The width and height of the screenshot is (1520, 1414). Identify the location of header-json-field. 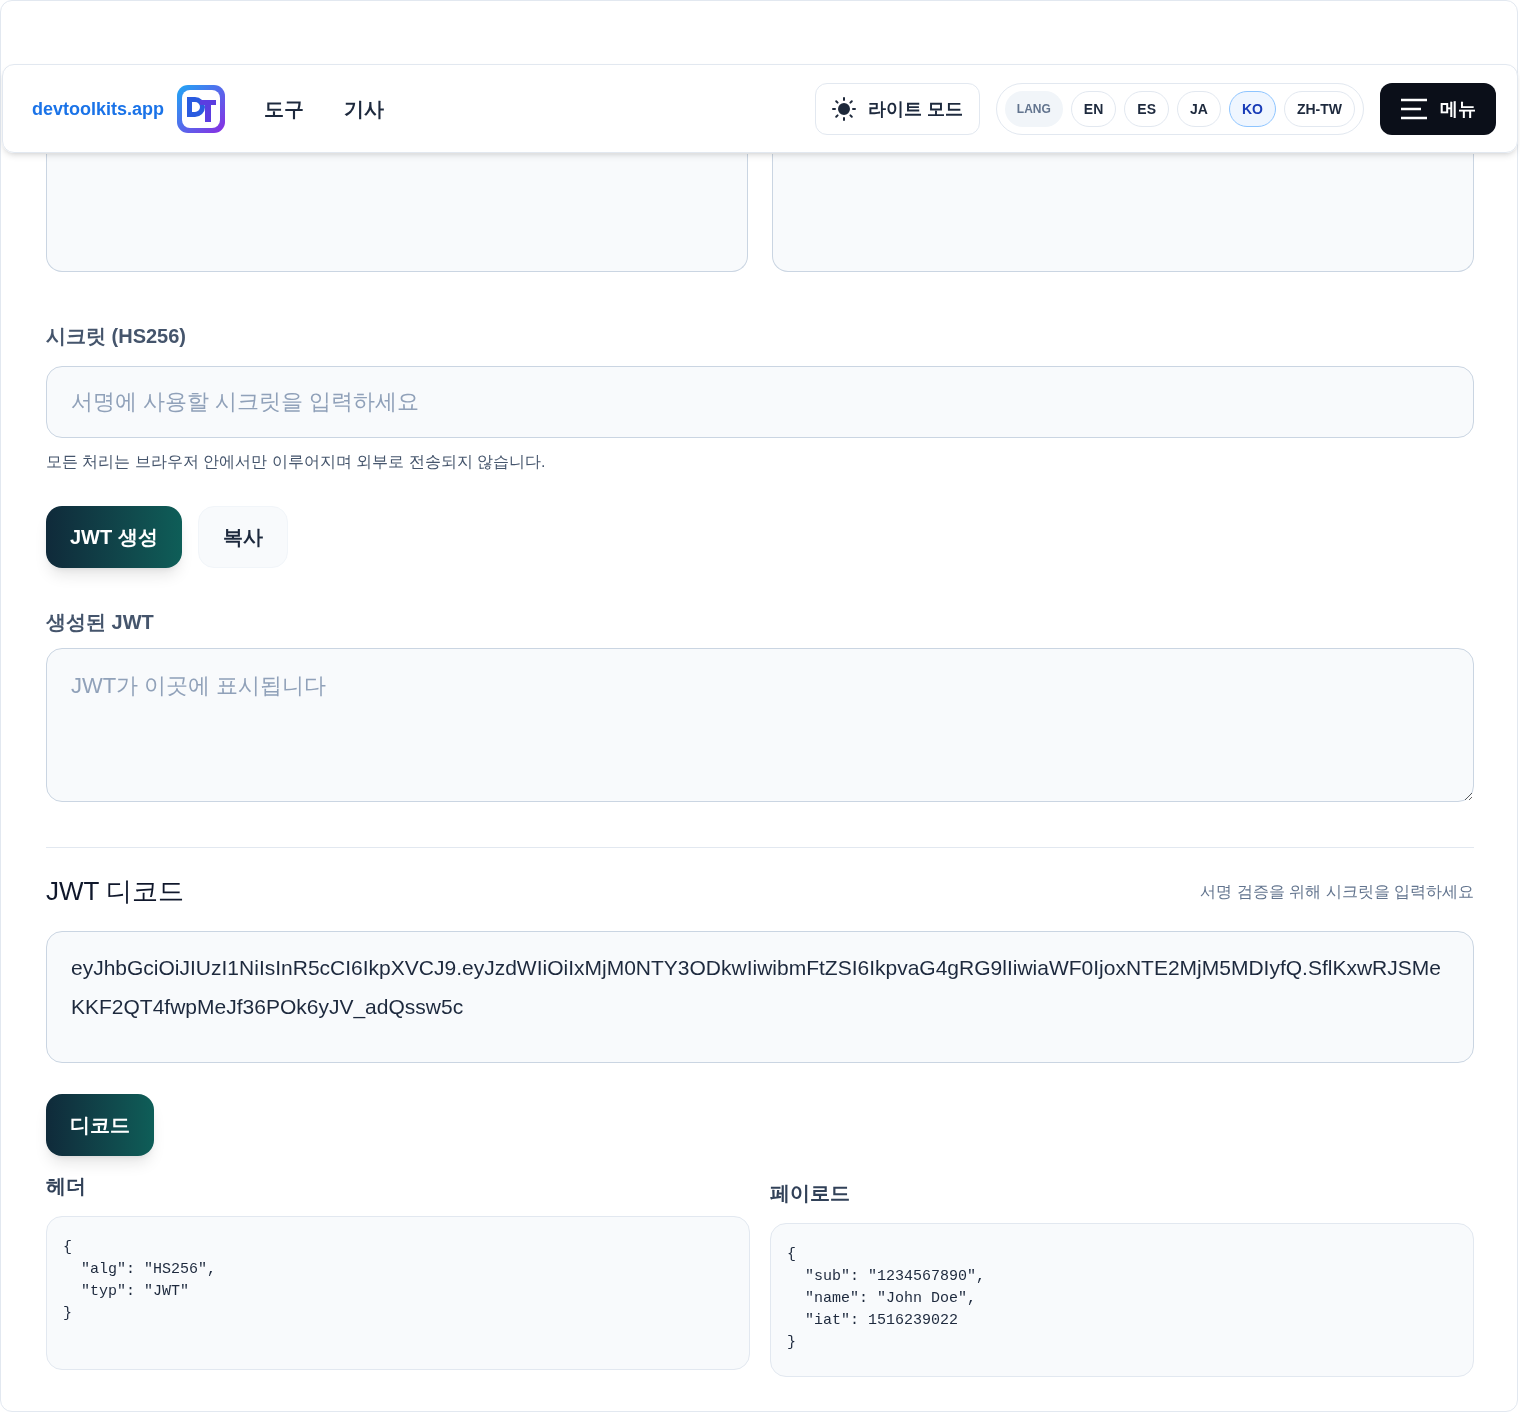
(397, 213).